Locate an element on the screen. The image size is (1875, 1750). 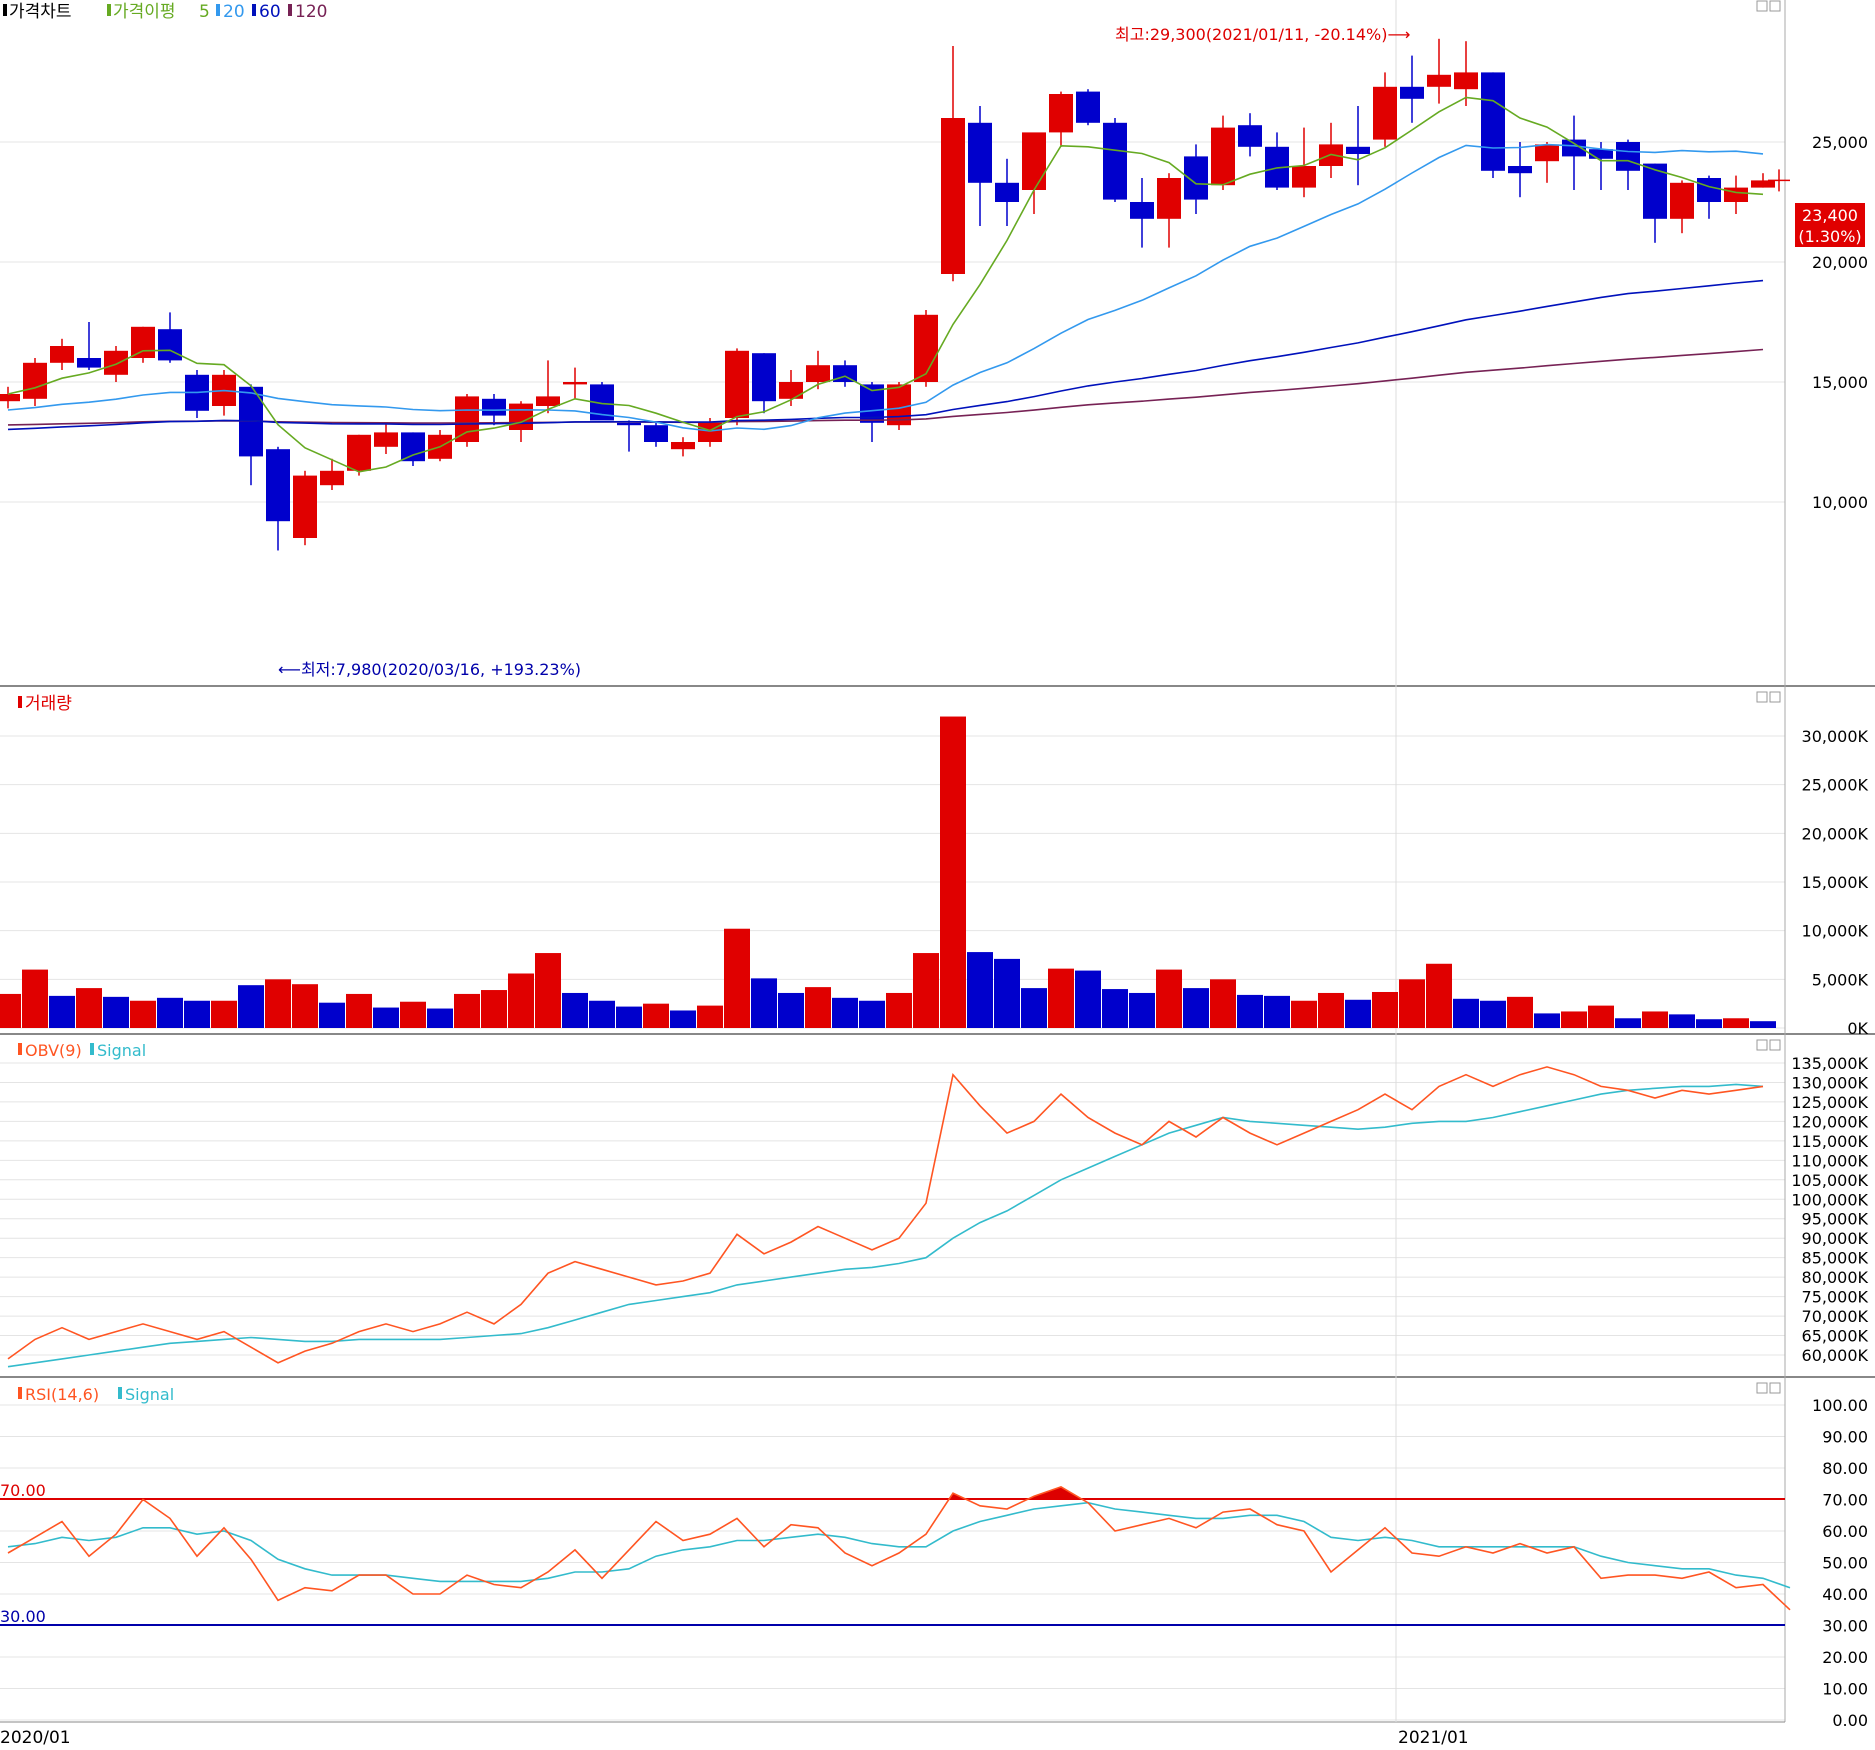
rsi-tick-label: 100.00 is located at coordinates (1840, 1405).